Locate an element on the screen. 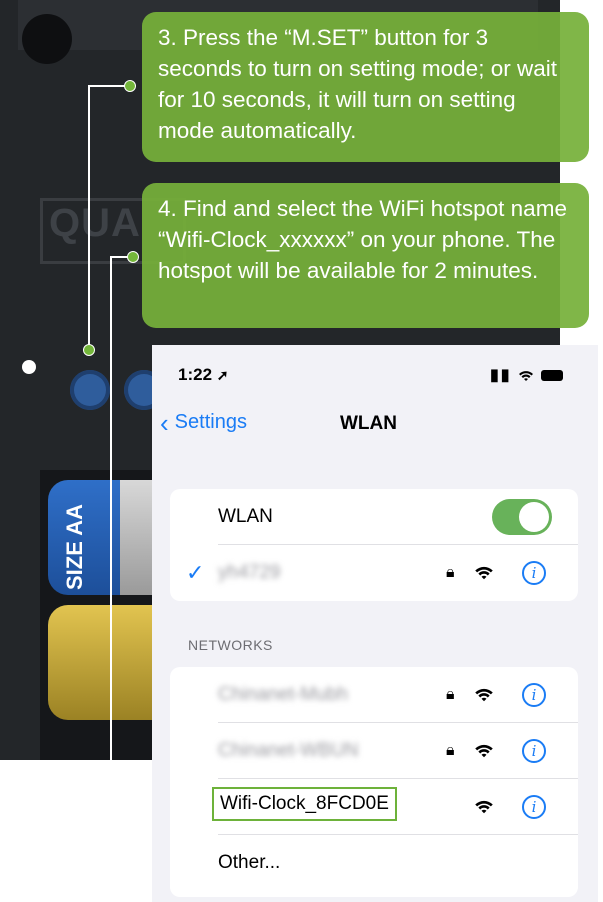 Image resolution: width=603 pixels, height=902 pixels. page-title: WLAN is located at coordinates (368, 423).